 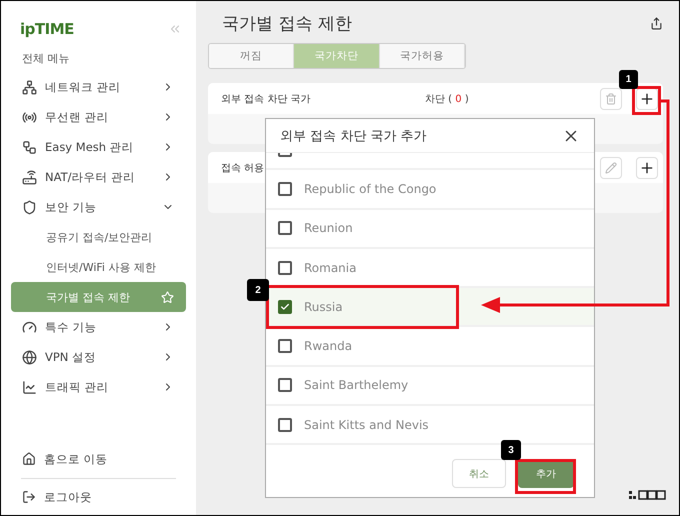 What do you see at coordinates (422, 56) in the screenshot?
I see `mode-tab: 국가허용` at bounding box center [422, 56].